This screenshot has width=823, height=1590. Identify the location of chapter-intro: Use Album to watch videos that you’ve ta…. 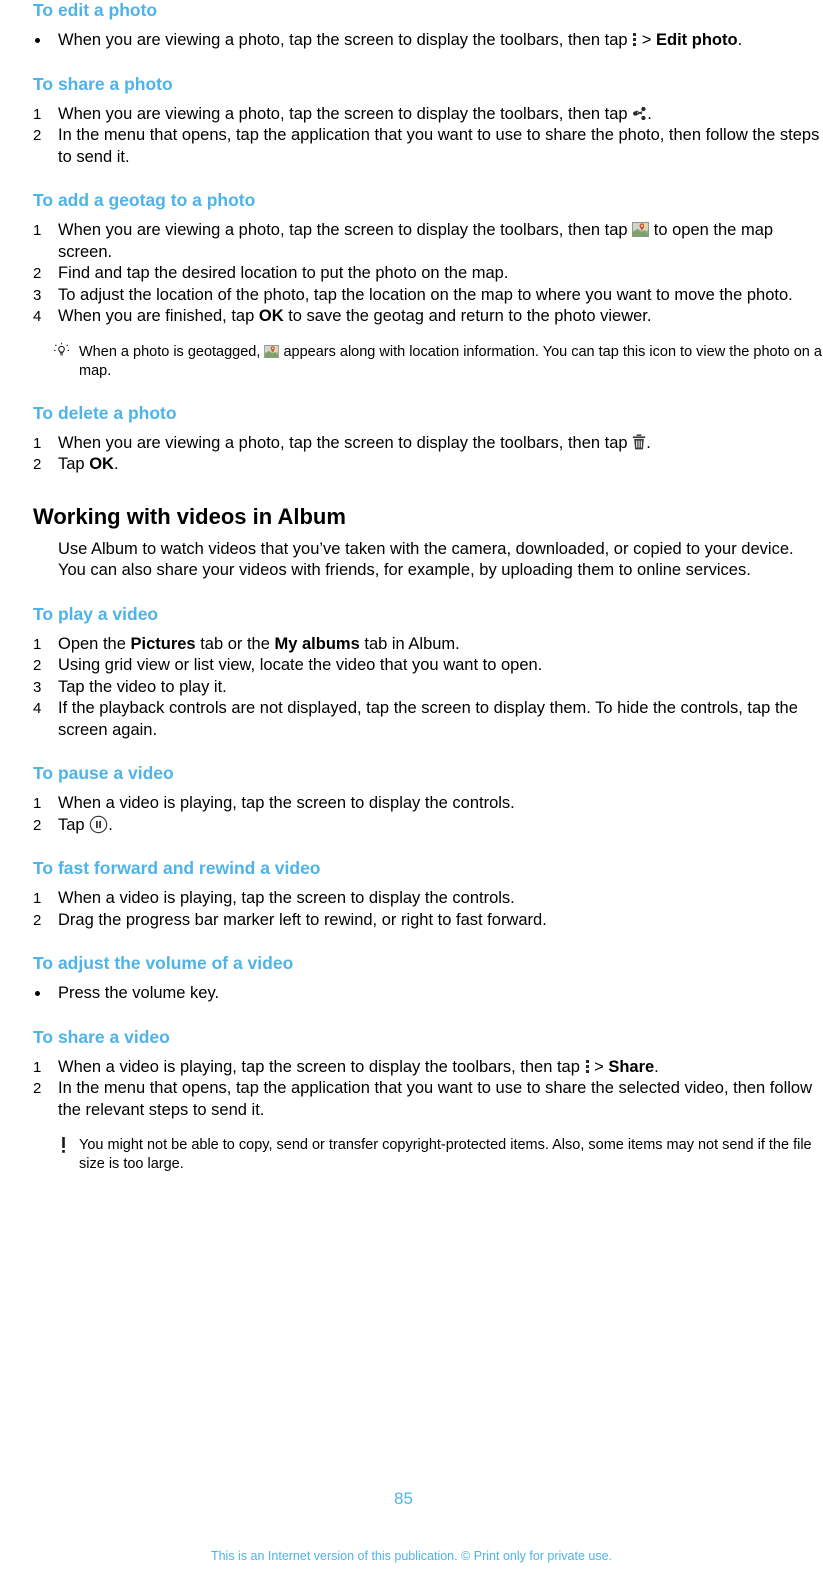
(426, 559).